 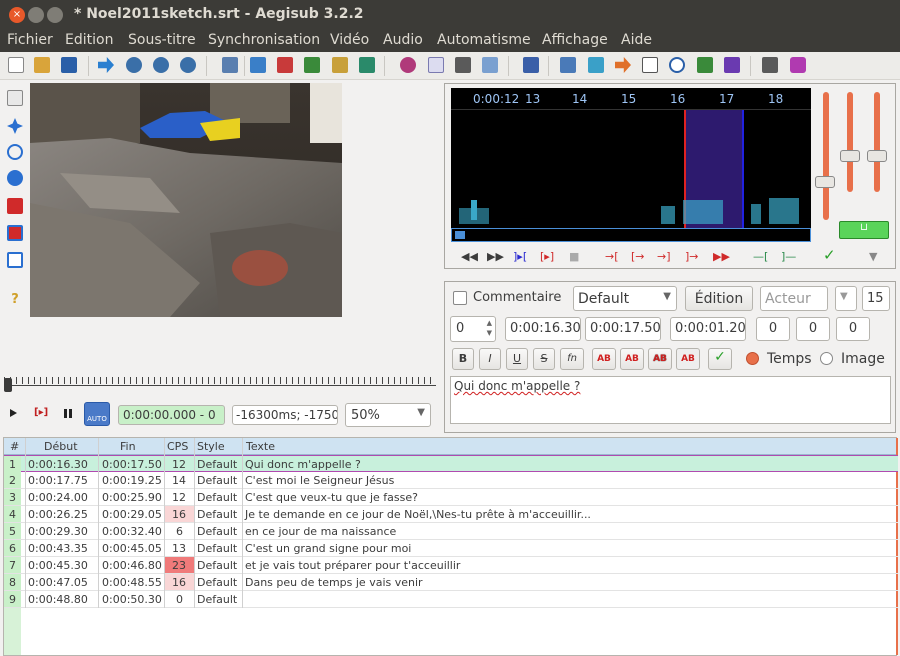 What do you see at coordinates (8, 385) in the screenshot?
I see `seek-thumb` at bounding box center [8, 385].